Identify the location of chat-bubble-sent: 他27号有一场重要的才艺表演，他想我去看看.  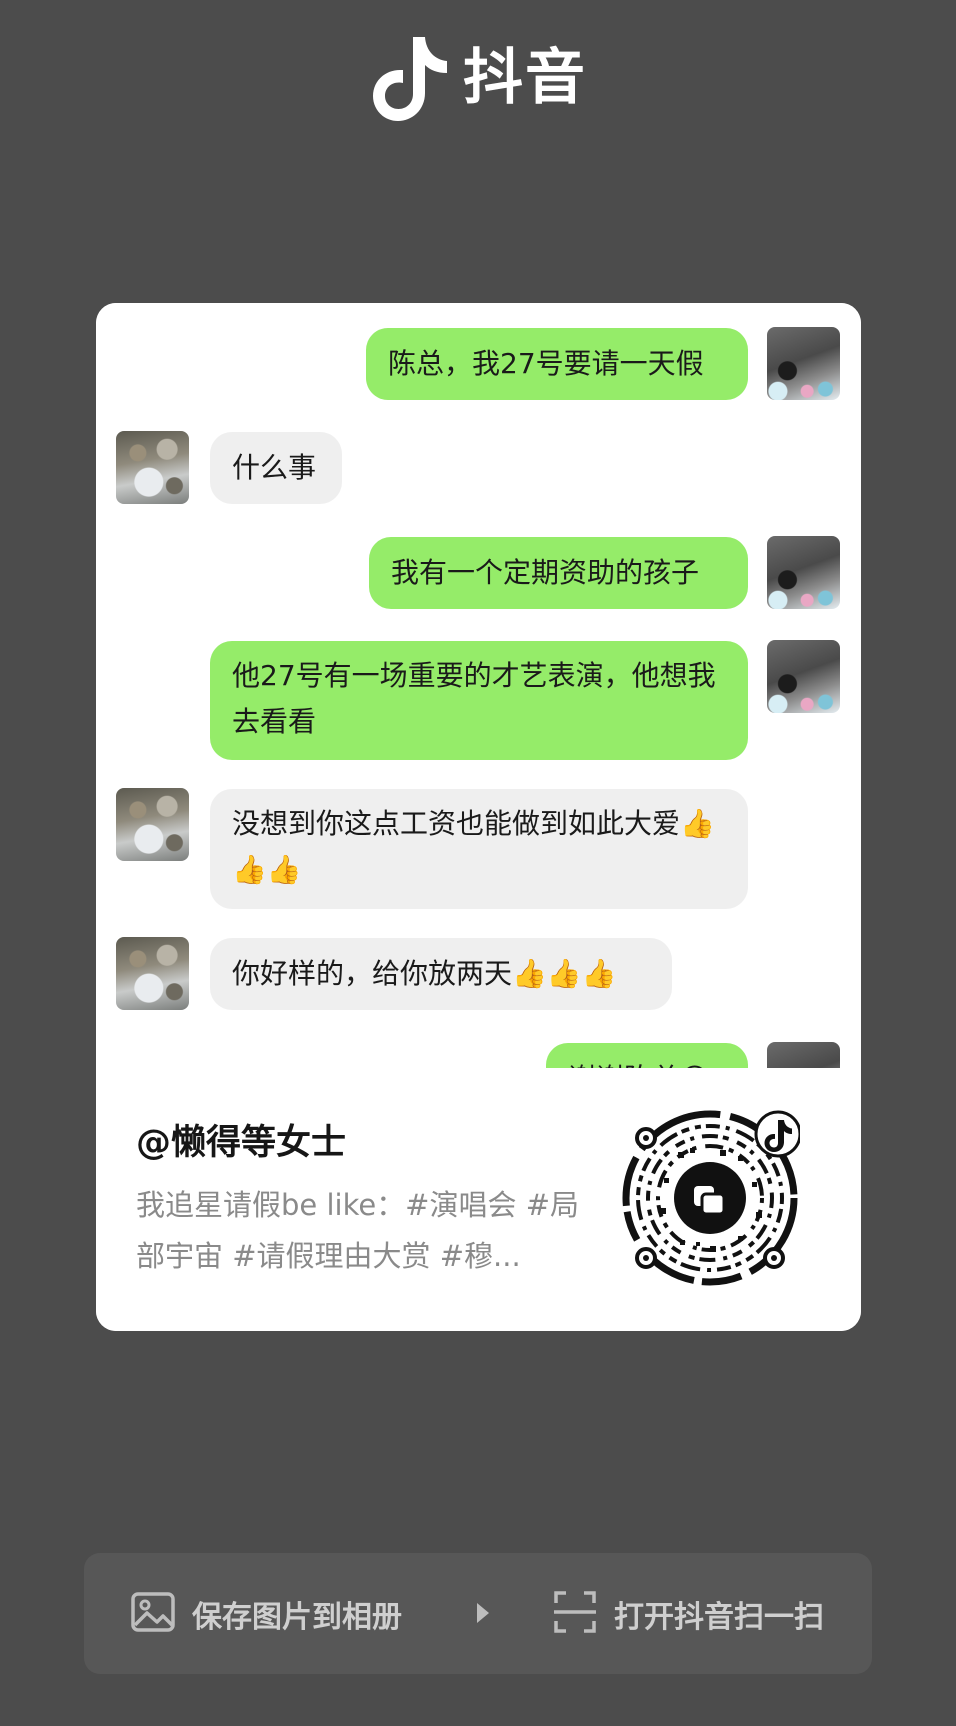
(479, 700).